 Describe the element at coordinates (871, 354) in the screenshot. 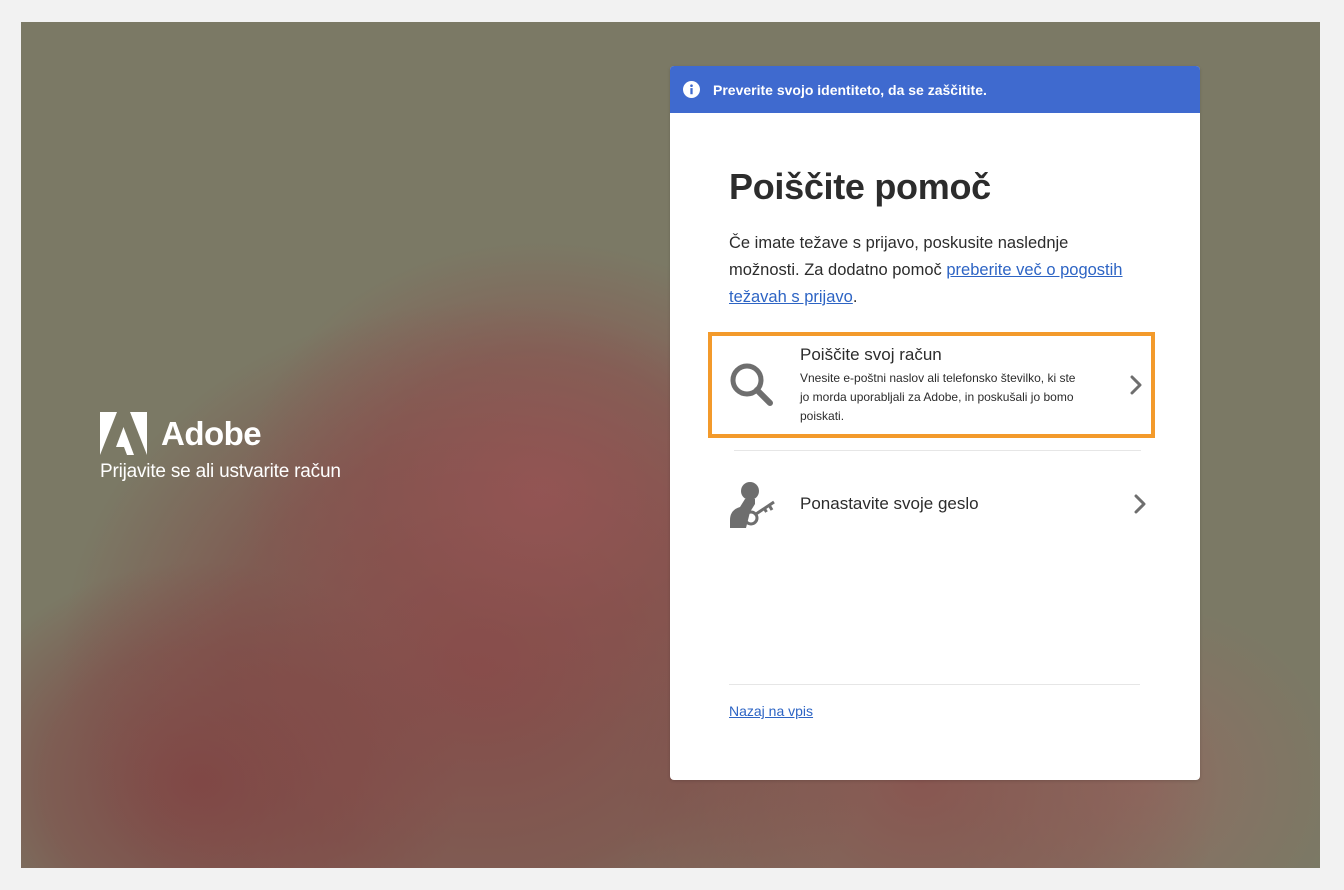

I see `find-account-title: Poiščite svoj račun` at that location.